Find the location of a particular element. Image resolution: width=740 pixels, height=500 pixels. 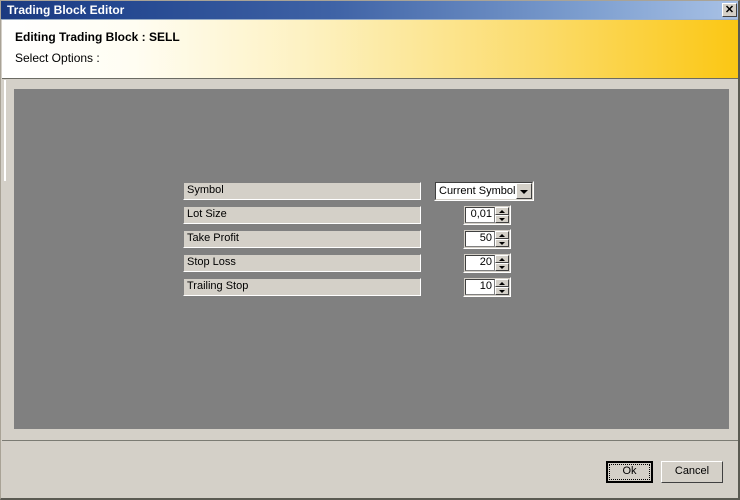

label-field-symbol: Symbol is located at coordinates (302, 191).